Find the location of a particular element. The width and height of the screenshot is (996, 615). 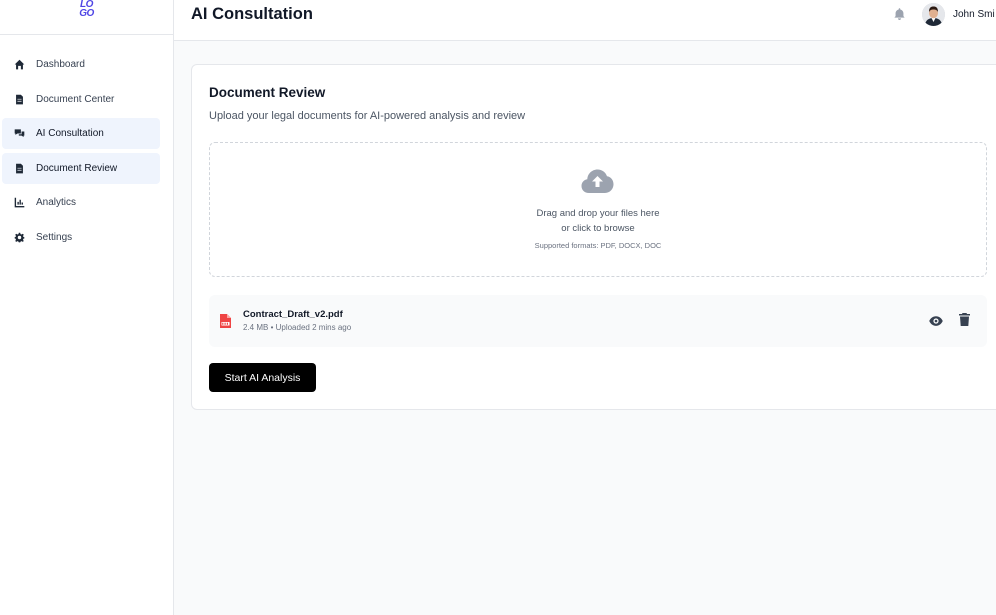

cloud-upload-icon is located at coordinates (597, 181).